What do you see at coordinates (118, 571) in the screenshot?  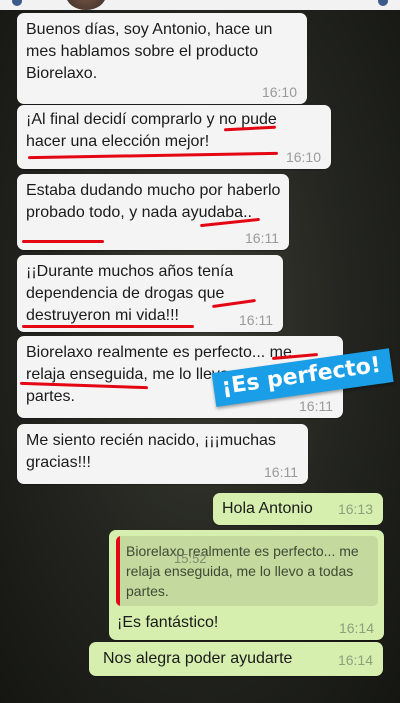 I see `quote-bar` at bounding box center [118, 571].